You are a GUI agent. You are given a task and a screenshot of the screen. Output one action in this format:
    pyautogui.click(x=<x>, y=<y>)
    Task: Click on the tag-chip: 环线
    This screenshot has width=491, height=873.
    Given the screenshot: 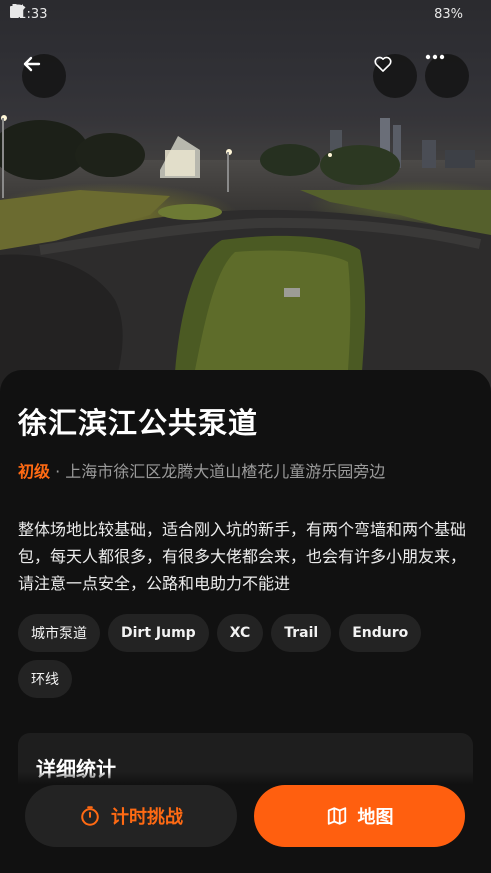 What is the action you would take?
    pyautogui.click(x=45, y=679)
    